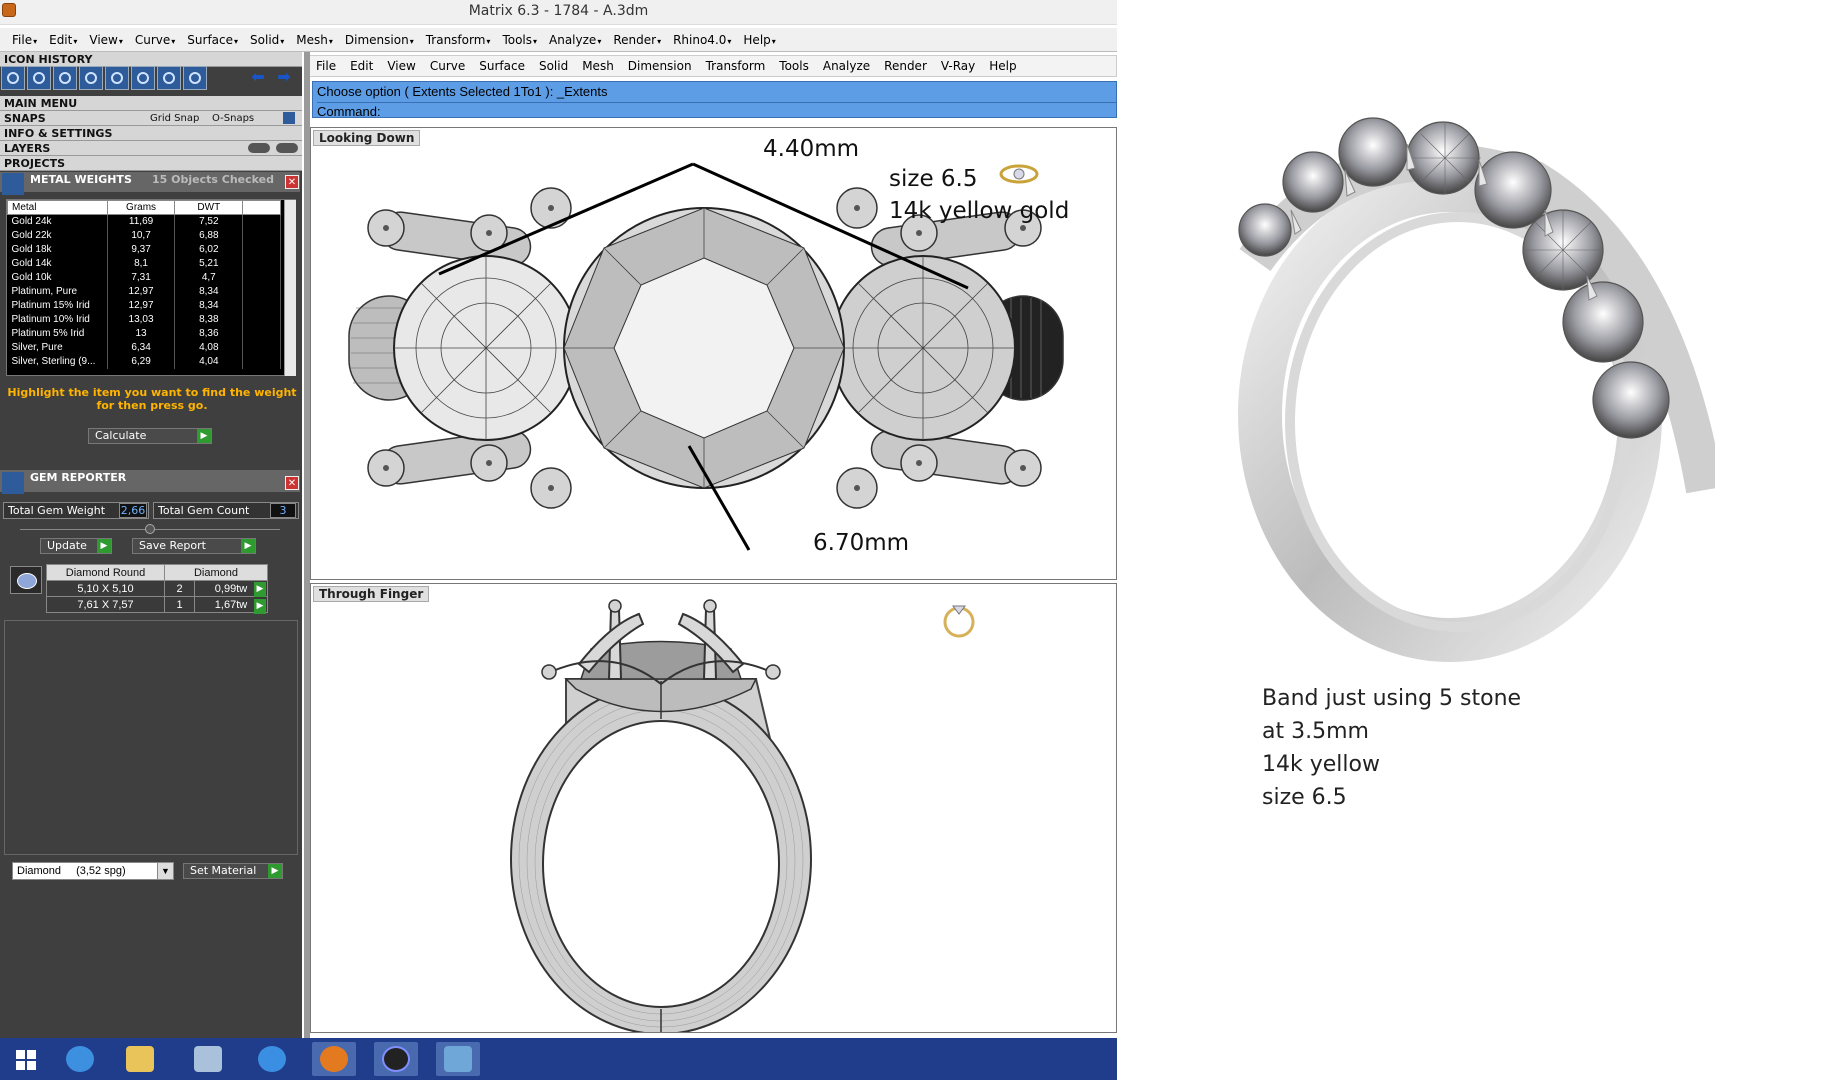 The image size is (1838, 1080). What do you see at coordinates (1002, 66) in the screenshot?
I see `inner-menu-help: Help` at bounding box center [1002, 66].